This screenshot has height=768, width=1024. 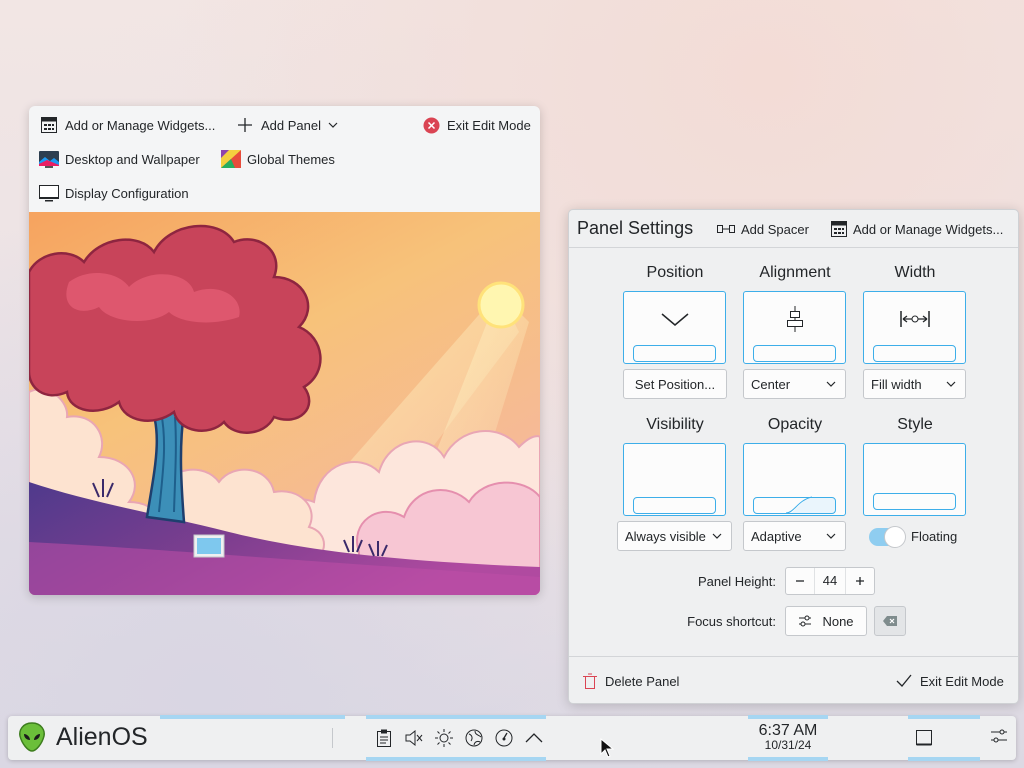 What do you see at coordinates (800, 581) in the screenshot?
I see `minus-icon` at bounding box center [800, 581].